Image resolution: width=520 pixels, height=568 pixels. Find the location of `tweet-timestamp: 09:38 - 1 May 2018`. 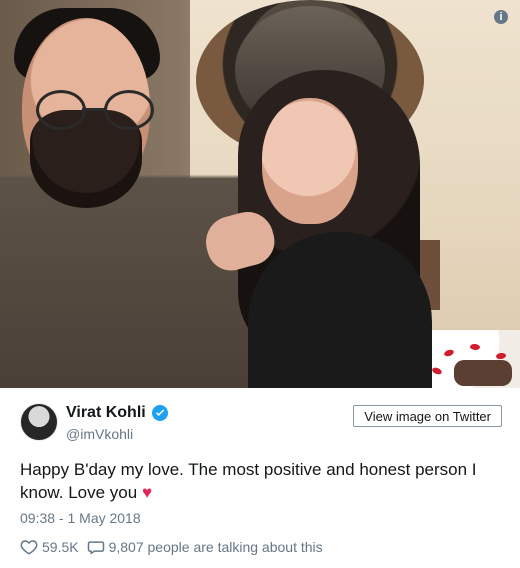

tweet-timestamp: 09:38 - 1 May 2018 is located at coordinates (80, 518).